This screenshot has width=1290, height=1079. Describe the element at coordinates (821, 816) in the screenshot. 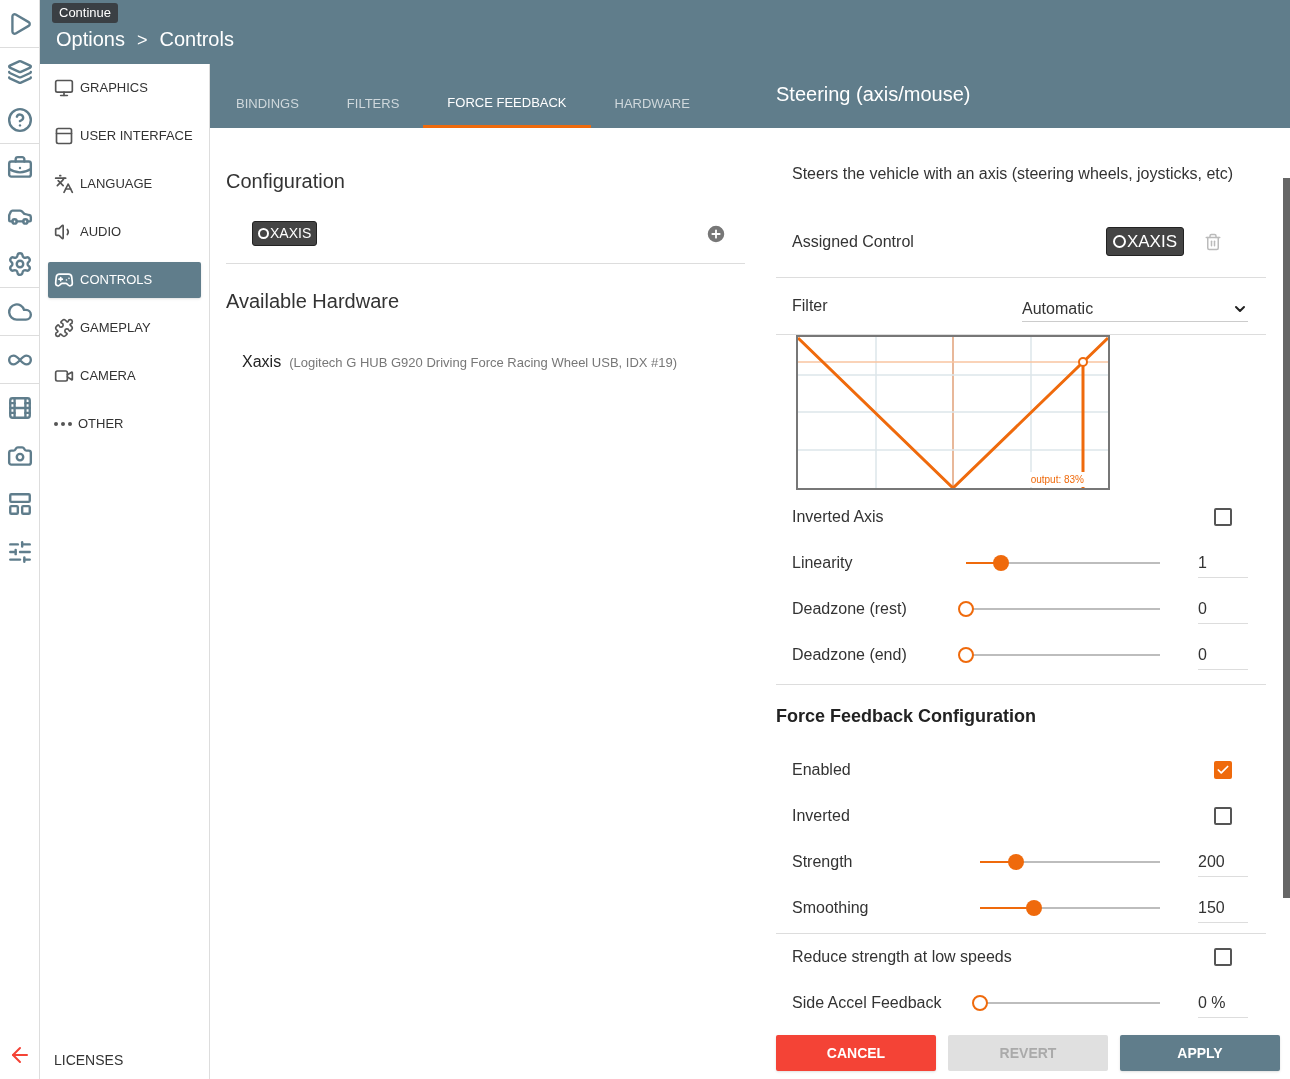

I see `setting-label: Inverted` at that location.